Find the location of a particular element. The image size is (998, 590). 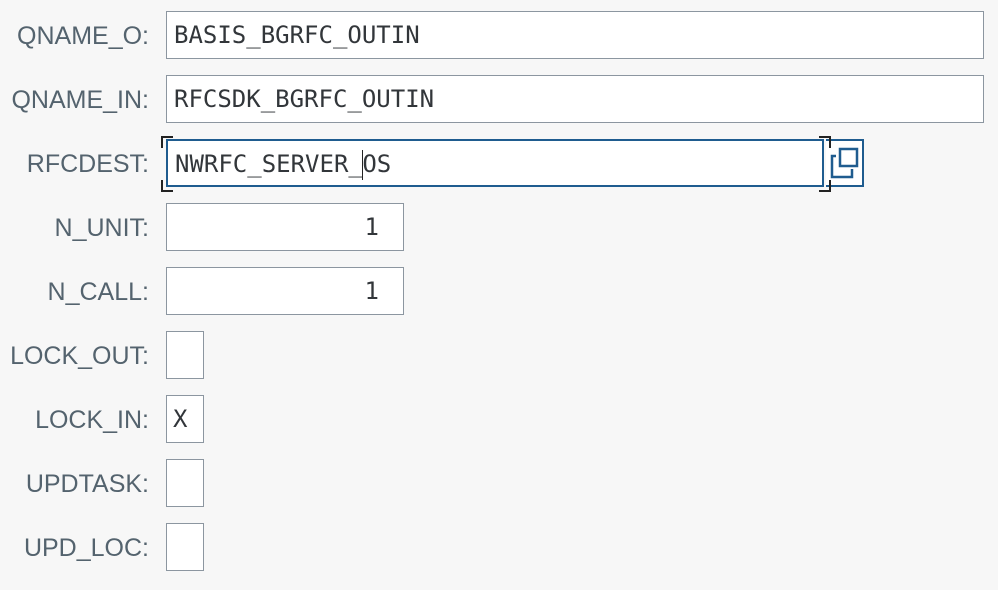

lock-in-label: LOCK_IN: is located at coordinates (92, 420).